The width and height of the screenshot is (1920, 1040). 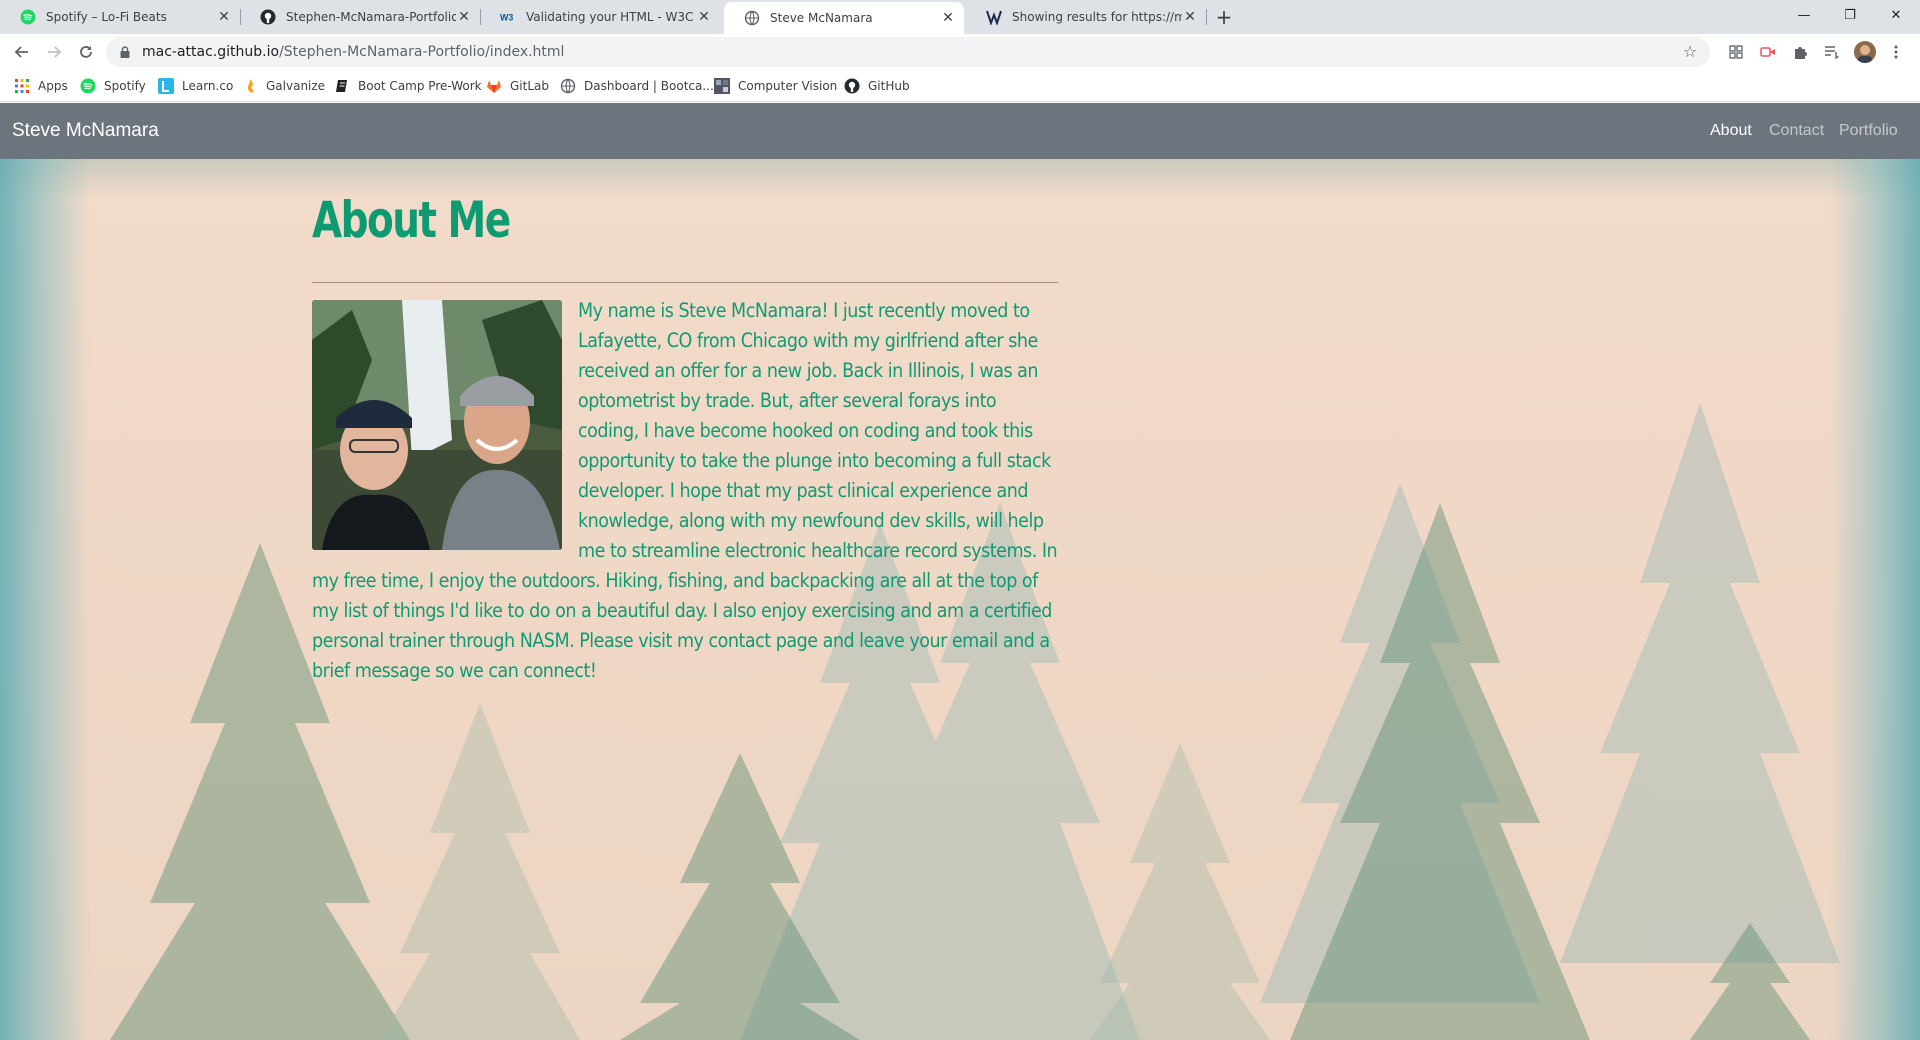 I want to click on gitlab-icon, so click(x=494, y=86).